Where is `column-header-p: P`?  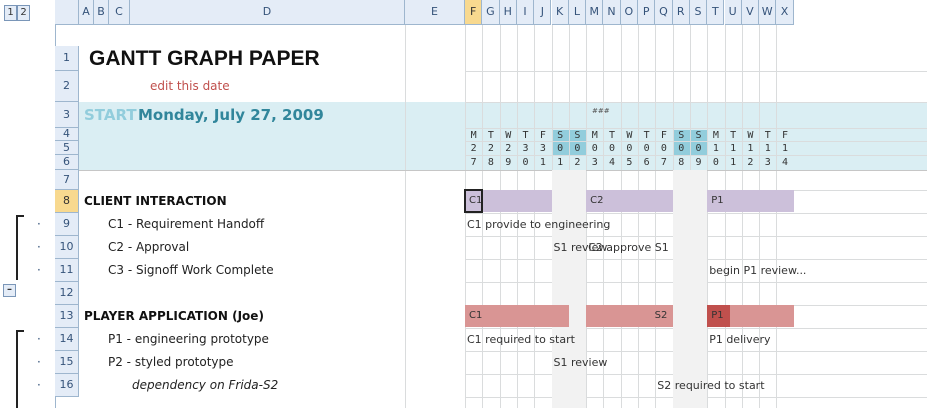 column-header-p: P is located at coordinates (647, 12).